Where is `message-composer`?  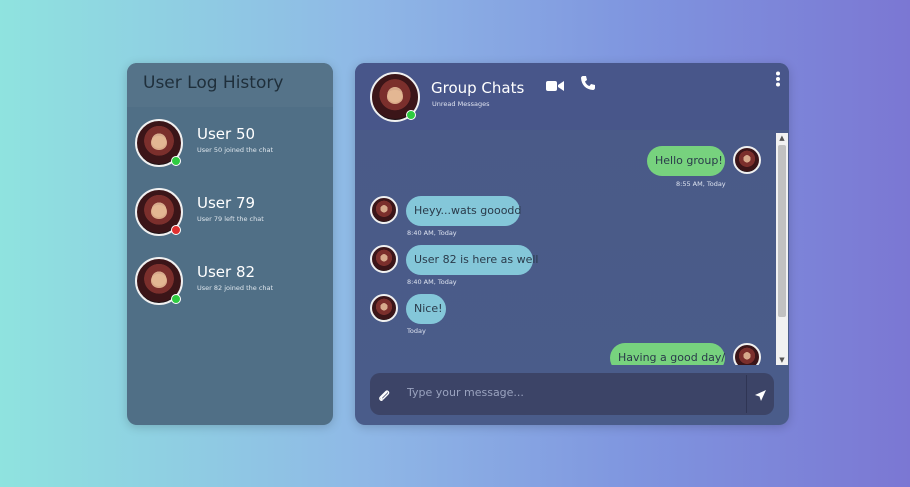 message-composer is located at coordinates (572, 394).